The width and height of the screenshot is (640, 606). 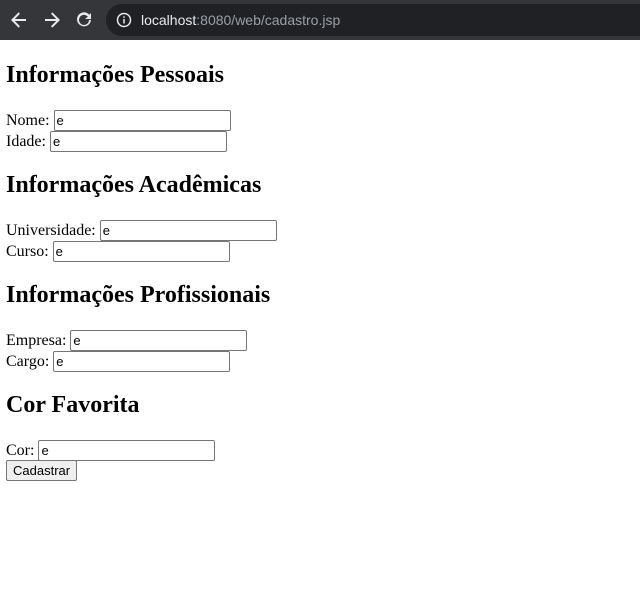 What do you see at coordinates (142, 120) in the screenshot?
I see `nome-input` at bounding box center [142, 120].